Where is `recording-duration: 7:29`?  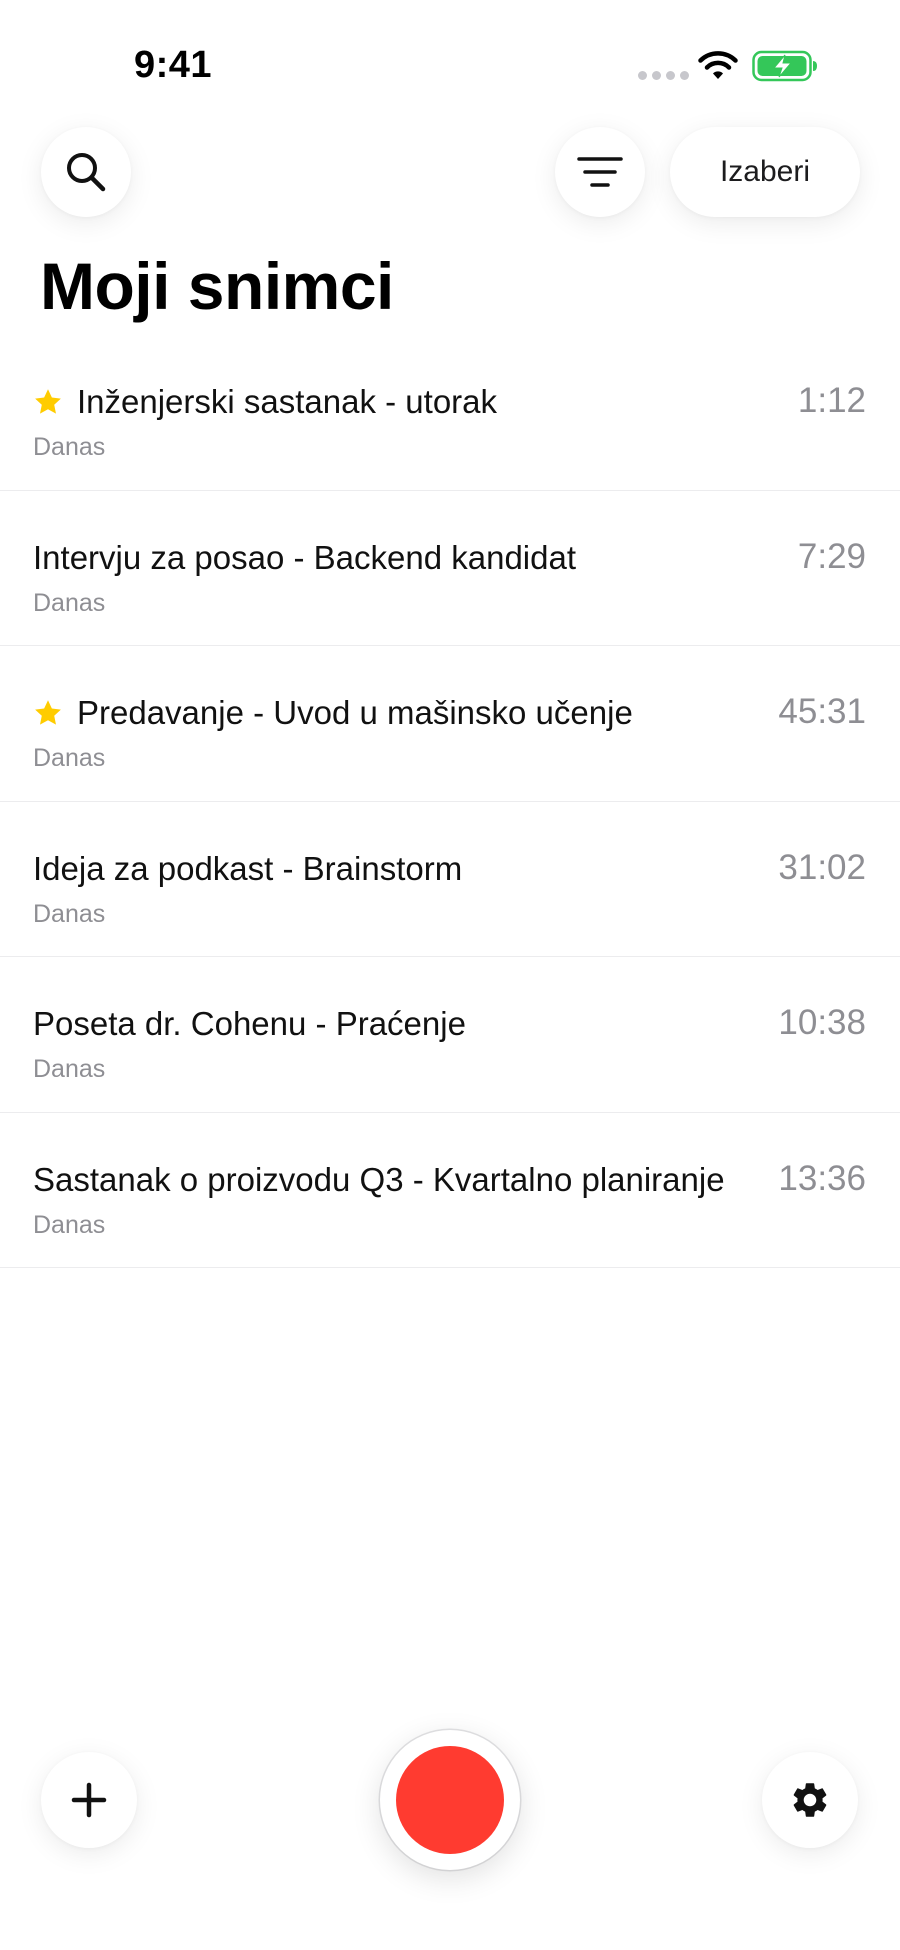 recording-duration: 7:29 is located at coordinates (831, 556).